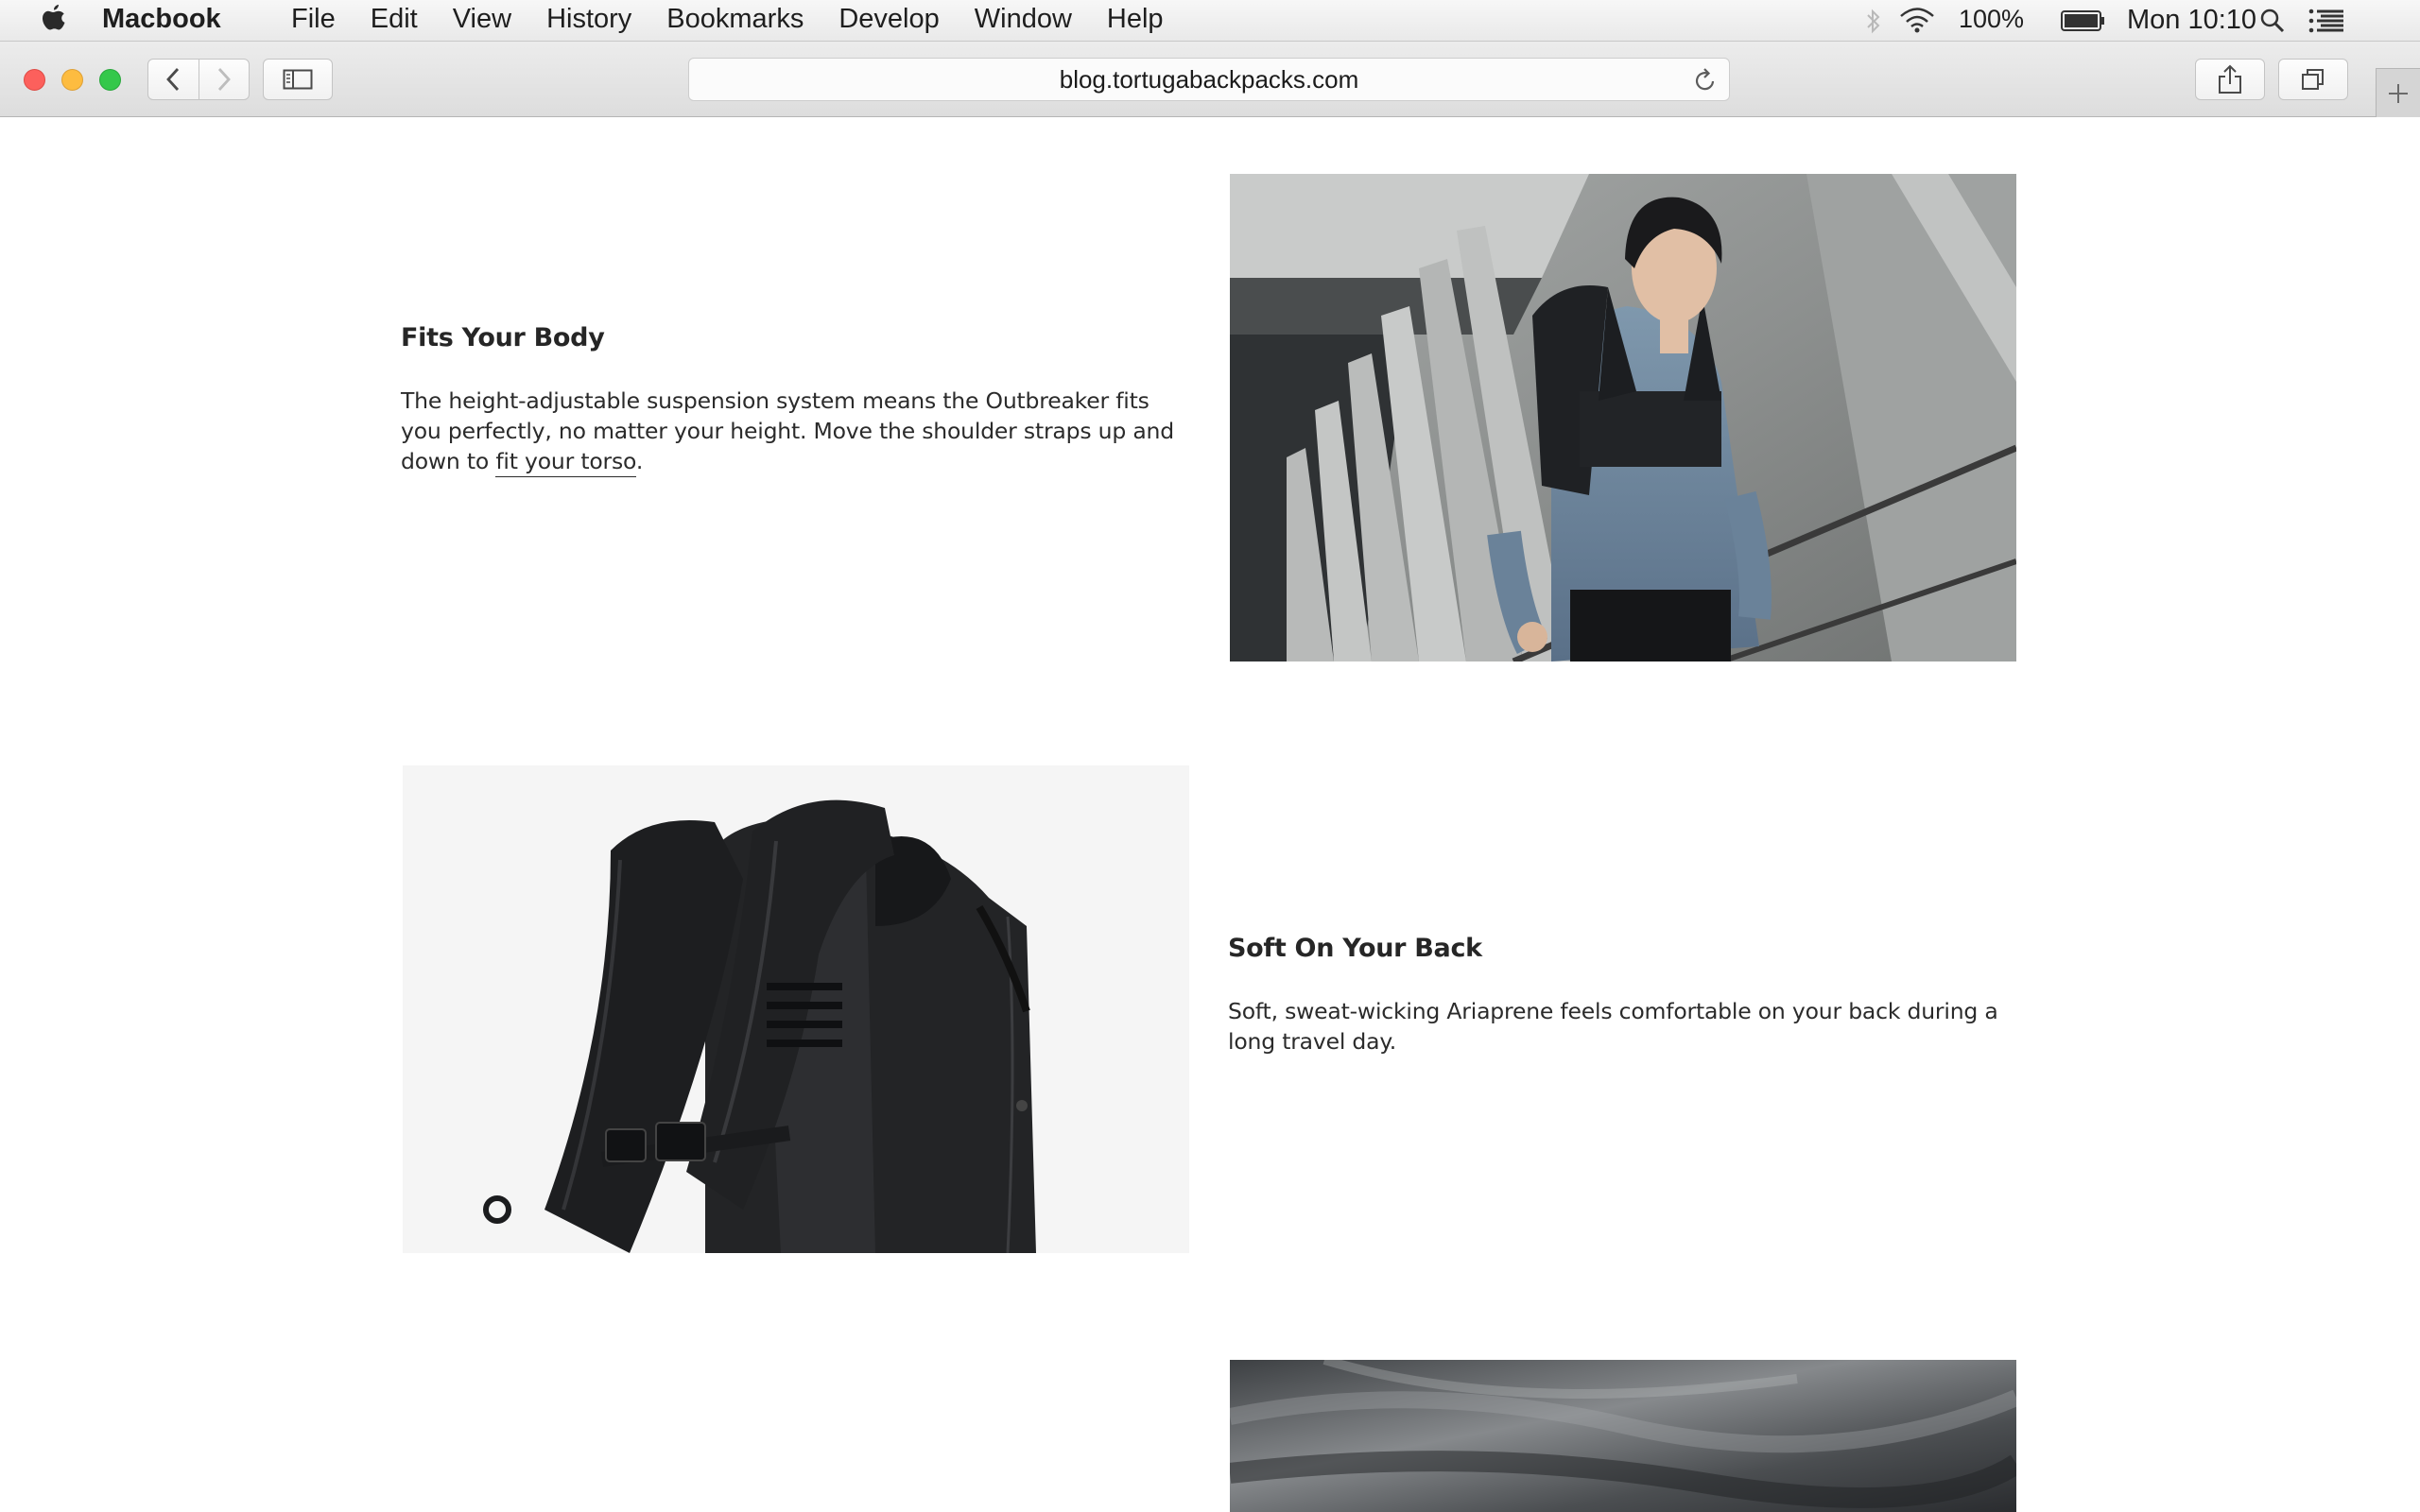 The height and width of the screenshot is (1512, 2420). What do you see at coordinates (1355, 948) in the screenshot?
I see `section-title-soft-on-your-back: Soft On Your Back` at bounding box center [1355, 948].